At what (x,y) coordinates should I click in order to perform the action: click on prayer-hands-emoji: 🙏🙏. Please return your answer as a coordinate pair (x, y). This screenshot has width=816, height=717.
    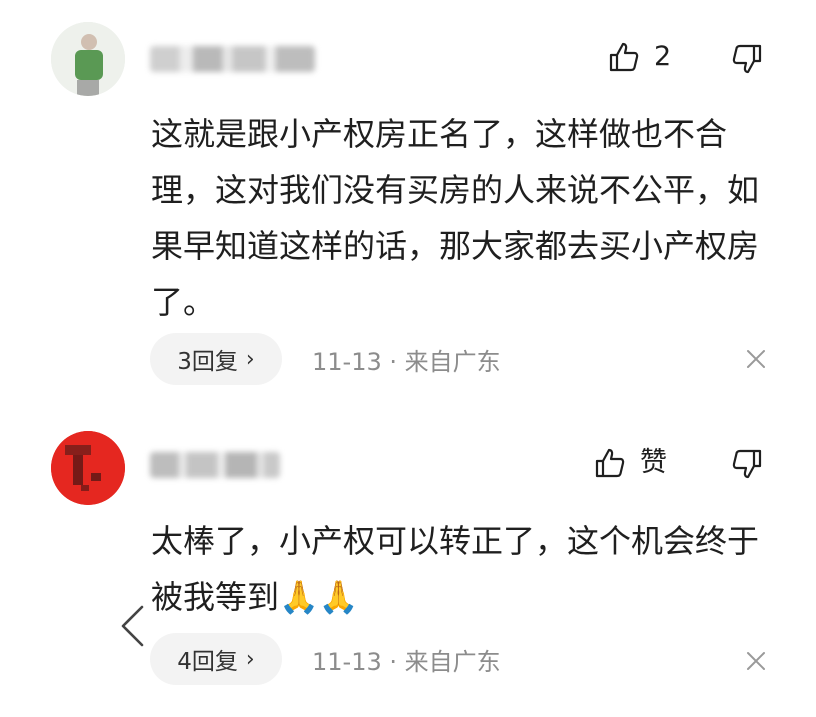
    Looking at the image, I should click on (319, 597).